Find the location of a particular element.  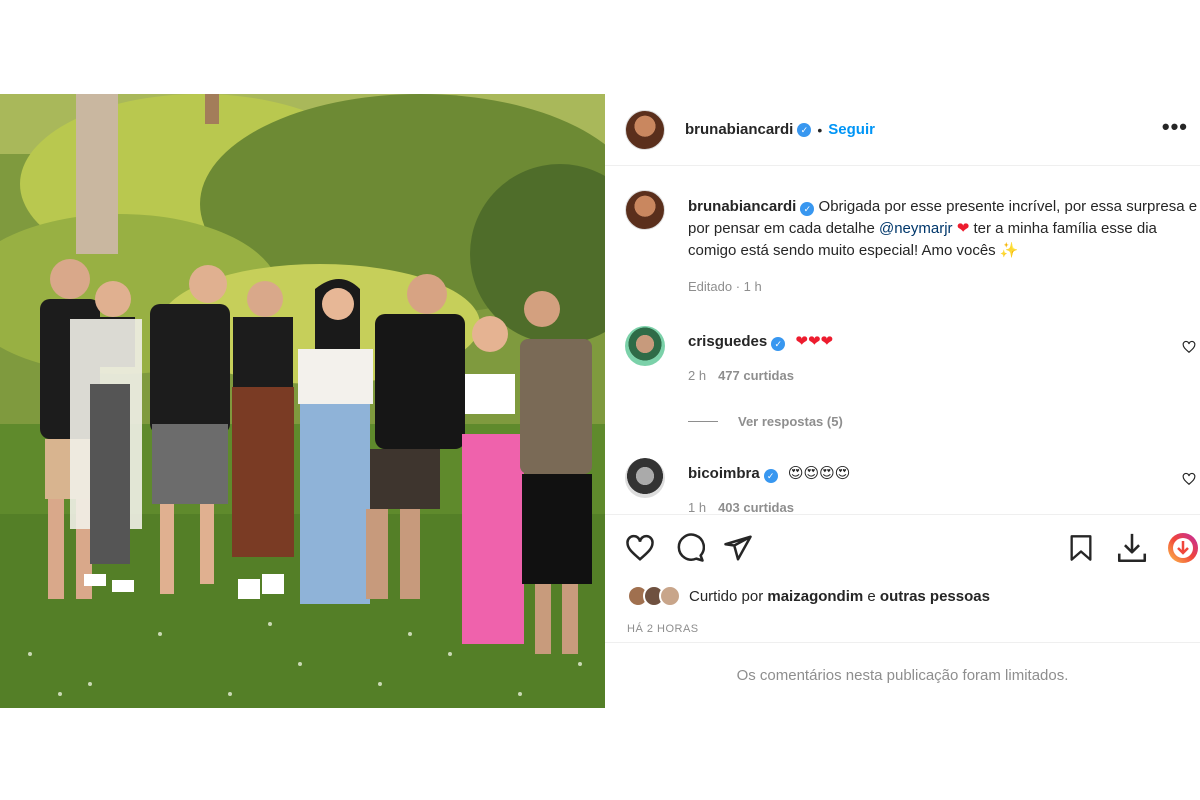

comment-body: 😍😍😍😍 is located at coordinates (819, 473).